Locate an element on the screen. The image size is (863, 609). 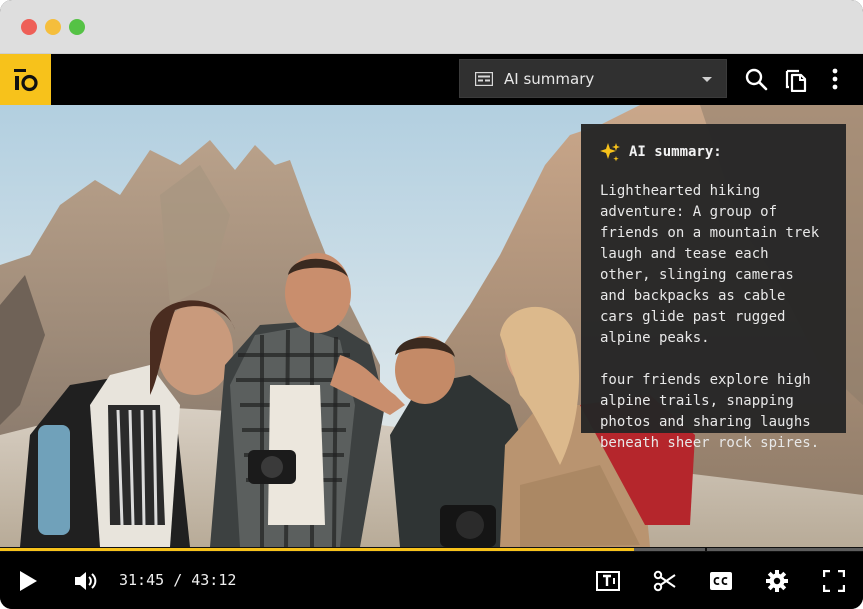
chapter-segment is located at coordinates (785, 549).